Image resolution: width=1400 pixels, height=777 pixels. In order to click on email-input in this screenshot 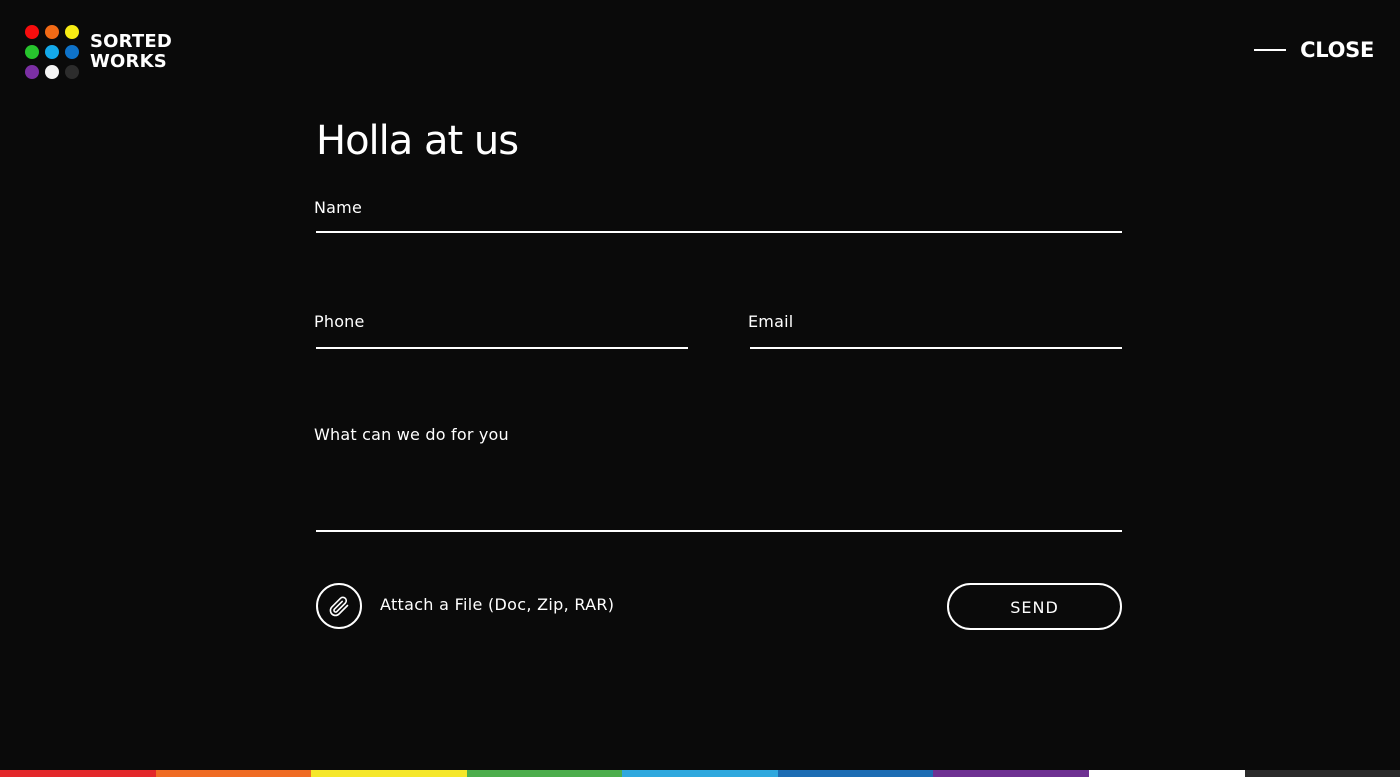, I will do `click(936, 333)`.